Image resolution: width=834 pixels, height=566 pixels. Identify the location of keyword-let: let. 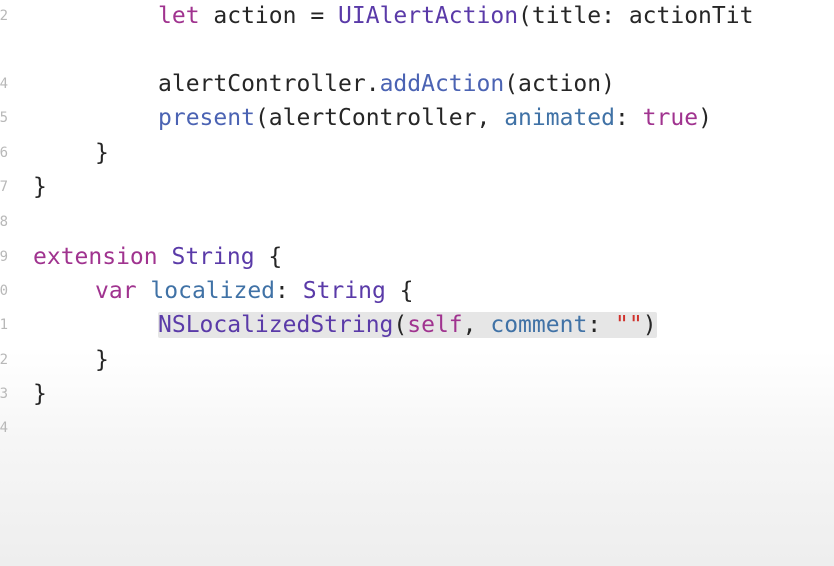
(179, 16).